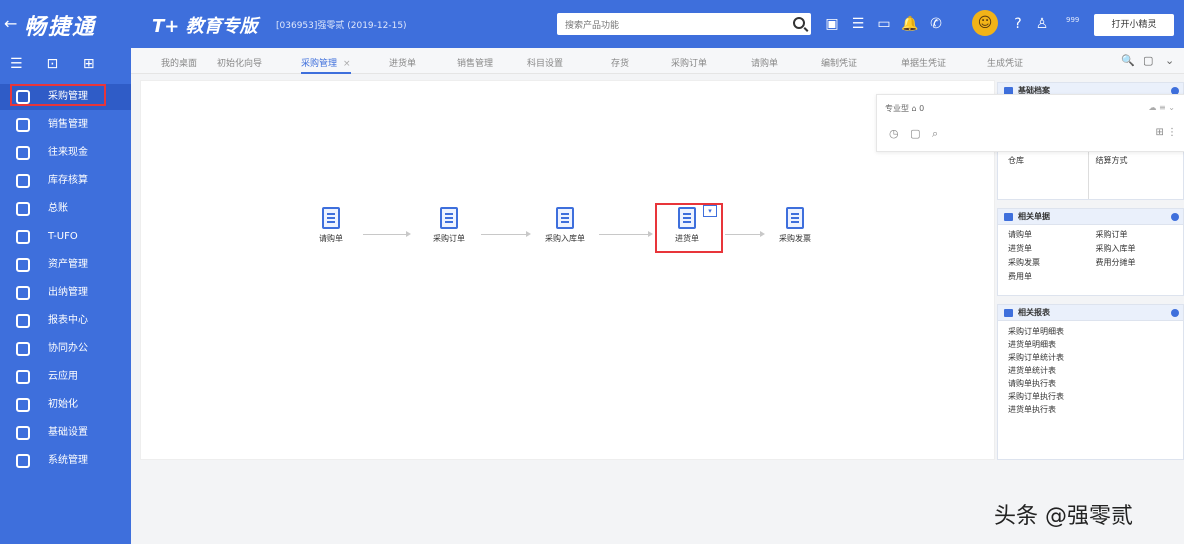 The width and height of the screenshot is (1184, 544). What do you see at coordinates (884, 24) in the screenshot?
I see `message-icon: ▭` at bounding box center [884, 24].